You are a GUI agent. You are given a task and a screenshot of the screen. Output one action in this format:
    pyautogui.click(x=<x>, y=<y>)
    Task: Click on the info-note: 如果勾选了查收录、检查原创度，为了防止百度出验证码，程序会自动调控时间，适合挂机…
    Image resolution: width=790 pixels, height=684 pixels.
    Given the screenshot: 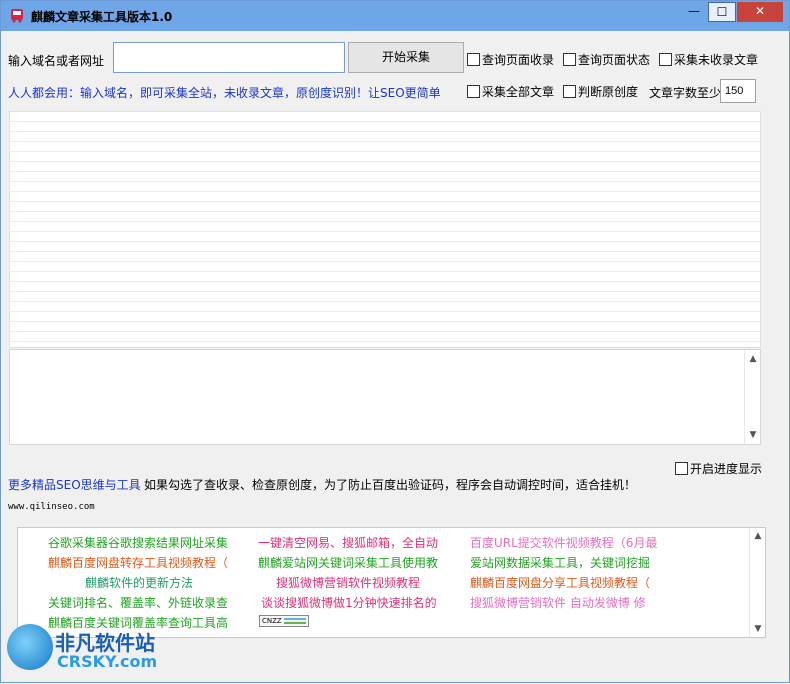 What is the action you would take?
    pyautogui.click(x=390, y=485)
    